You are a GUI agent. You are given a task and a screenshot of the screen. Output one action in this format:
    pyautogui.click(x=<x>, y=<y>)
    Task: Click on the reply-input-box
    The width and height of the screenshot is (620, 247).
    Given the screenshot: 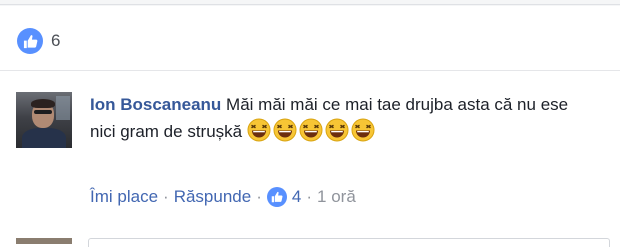 What is the action you would take?
    pyautogui.click(x=349, y=242)
    